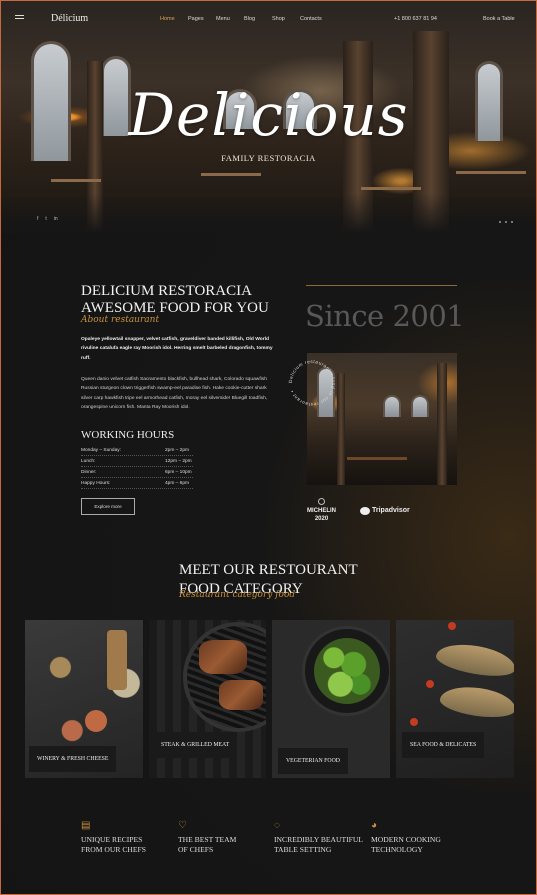  Describe the element at coordinates (224, 677) in the screenshot. I see `grill-image` at that location.